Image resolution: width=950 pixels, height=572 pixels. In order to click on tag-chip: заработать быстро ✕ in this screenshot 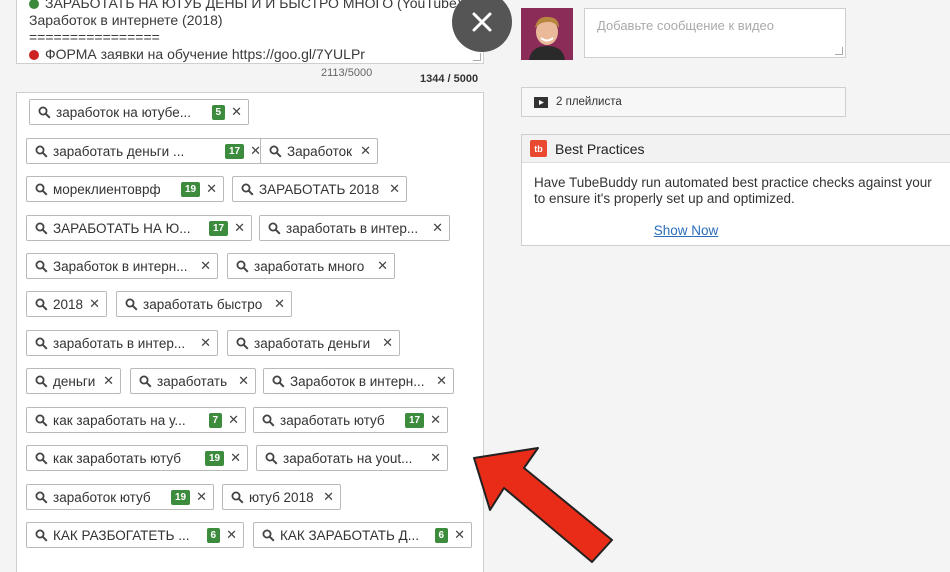, I will do `click(204, 304)`.